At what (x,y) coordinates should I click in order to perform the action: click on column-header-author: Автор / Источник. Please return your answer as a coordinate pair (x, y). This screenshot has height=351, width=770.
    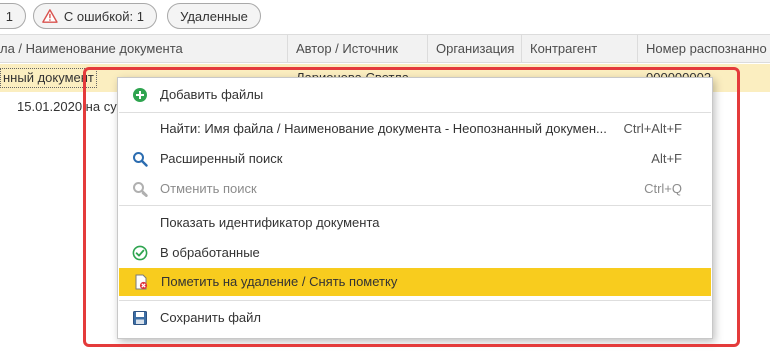
    Looking at the image, I should click on (357, 49).